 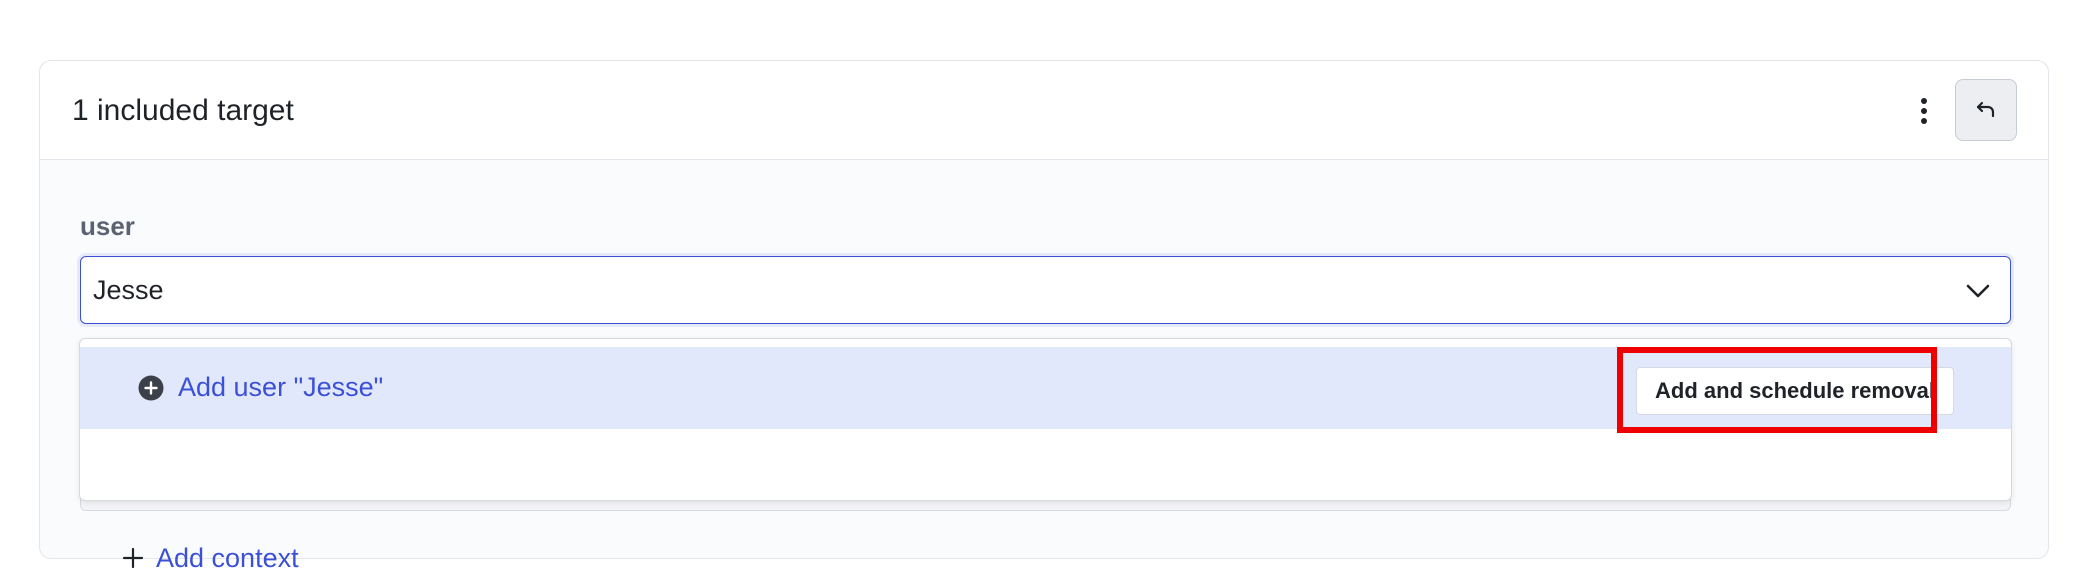 I want to click on undo-icon, so click(x=1985, y=109).